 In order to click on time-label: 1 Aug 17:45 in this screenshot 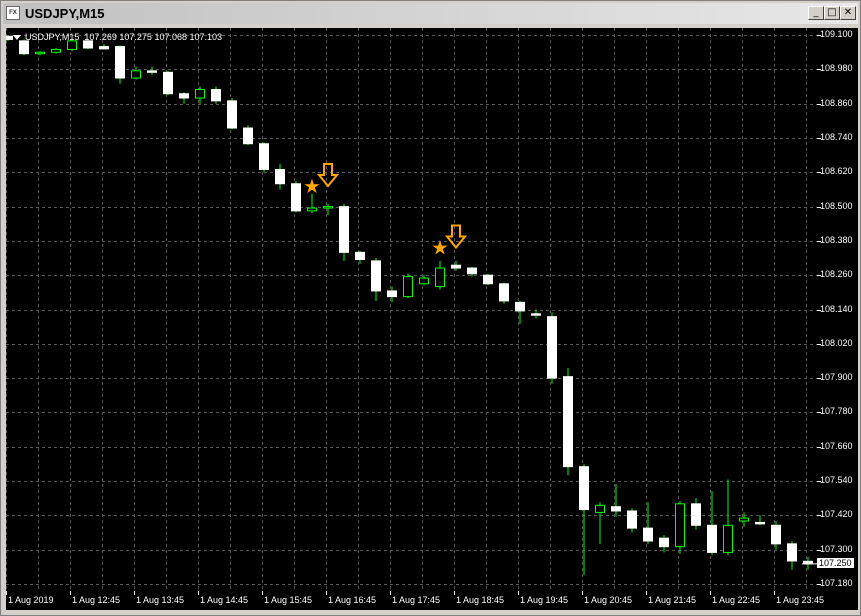, I will do `click(416, 600)`.